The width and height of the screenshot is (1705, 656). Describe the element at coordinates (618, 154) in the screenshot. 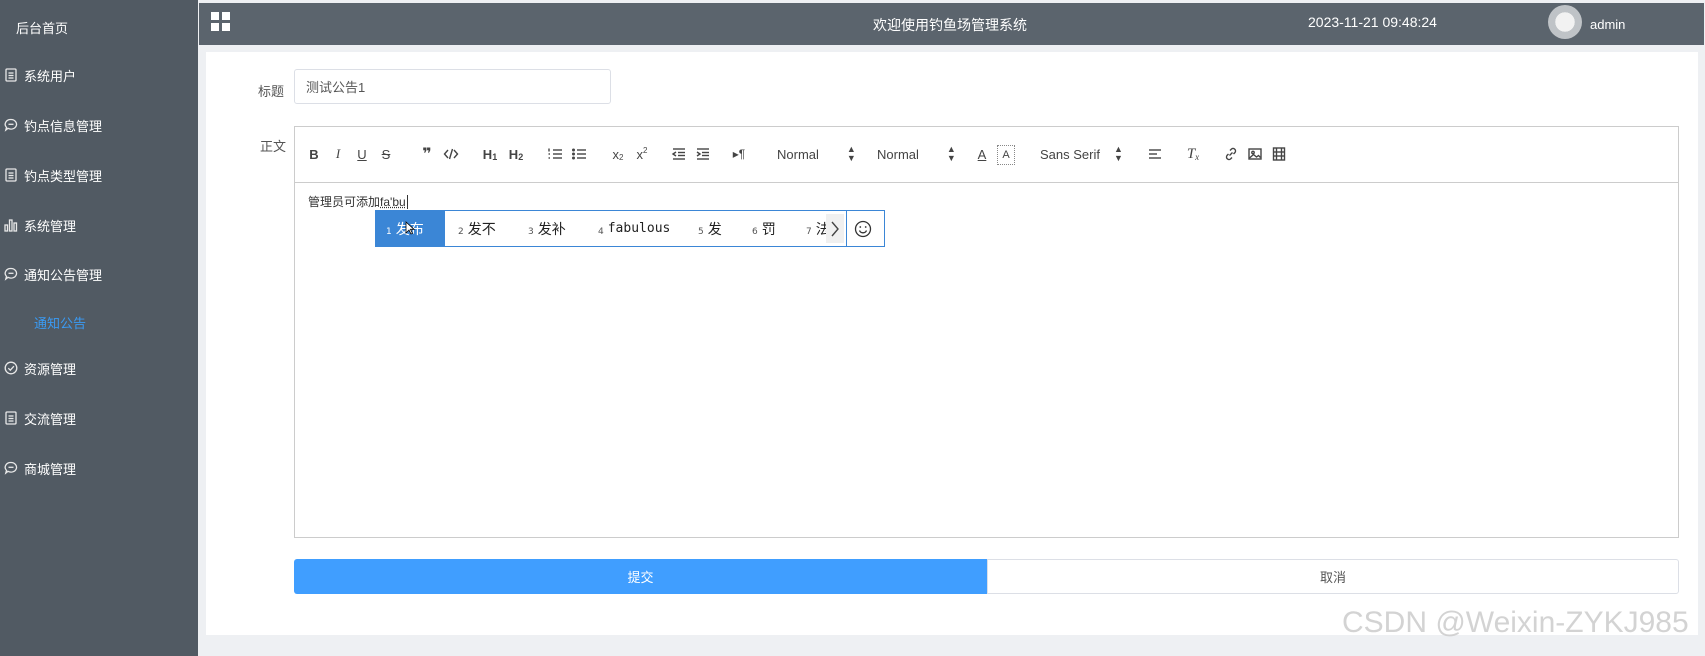

I see `subscript-icon: x2` at that location.